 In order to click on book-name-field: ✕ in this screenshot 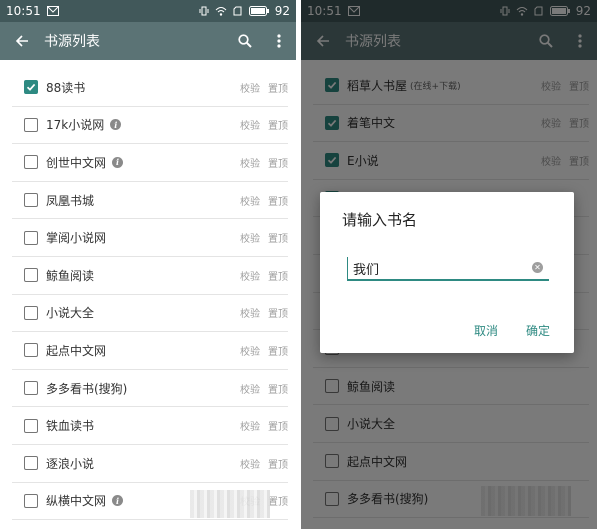, I will do `click(448, 269)`.